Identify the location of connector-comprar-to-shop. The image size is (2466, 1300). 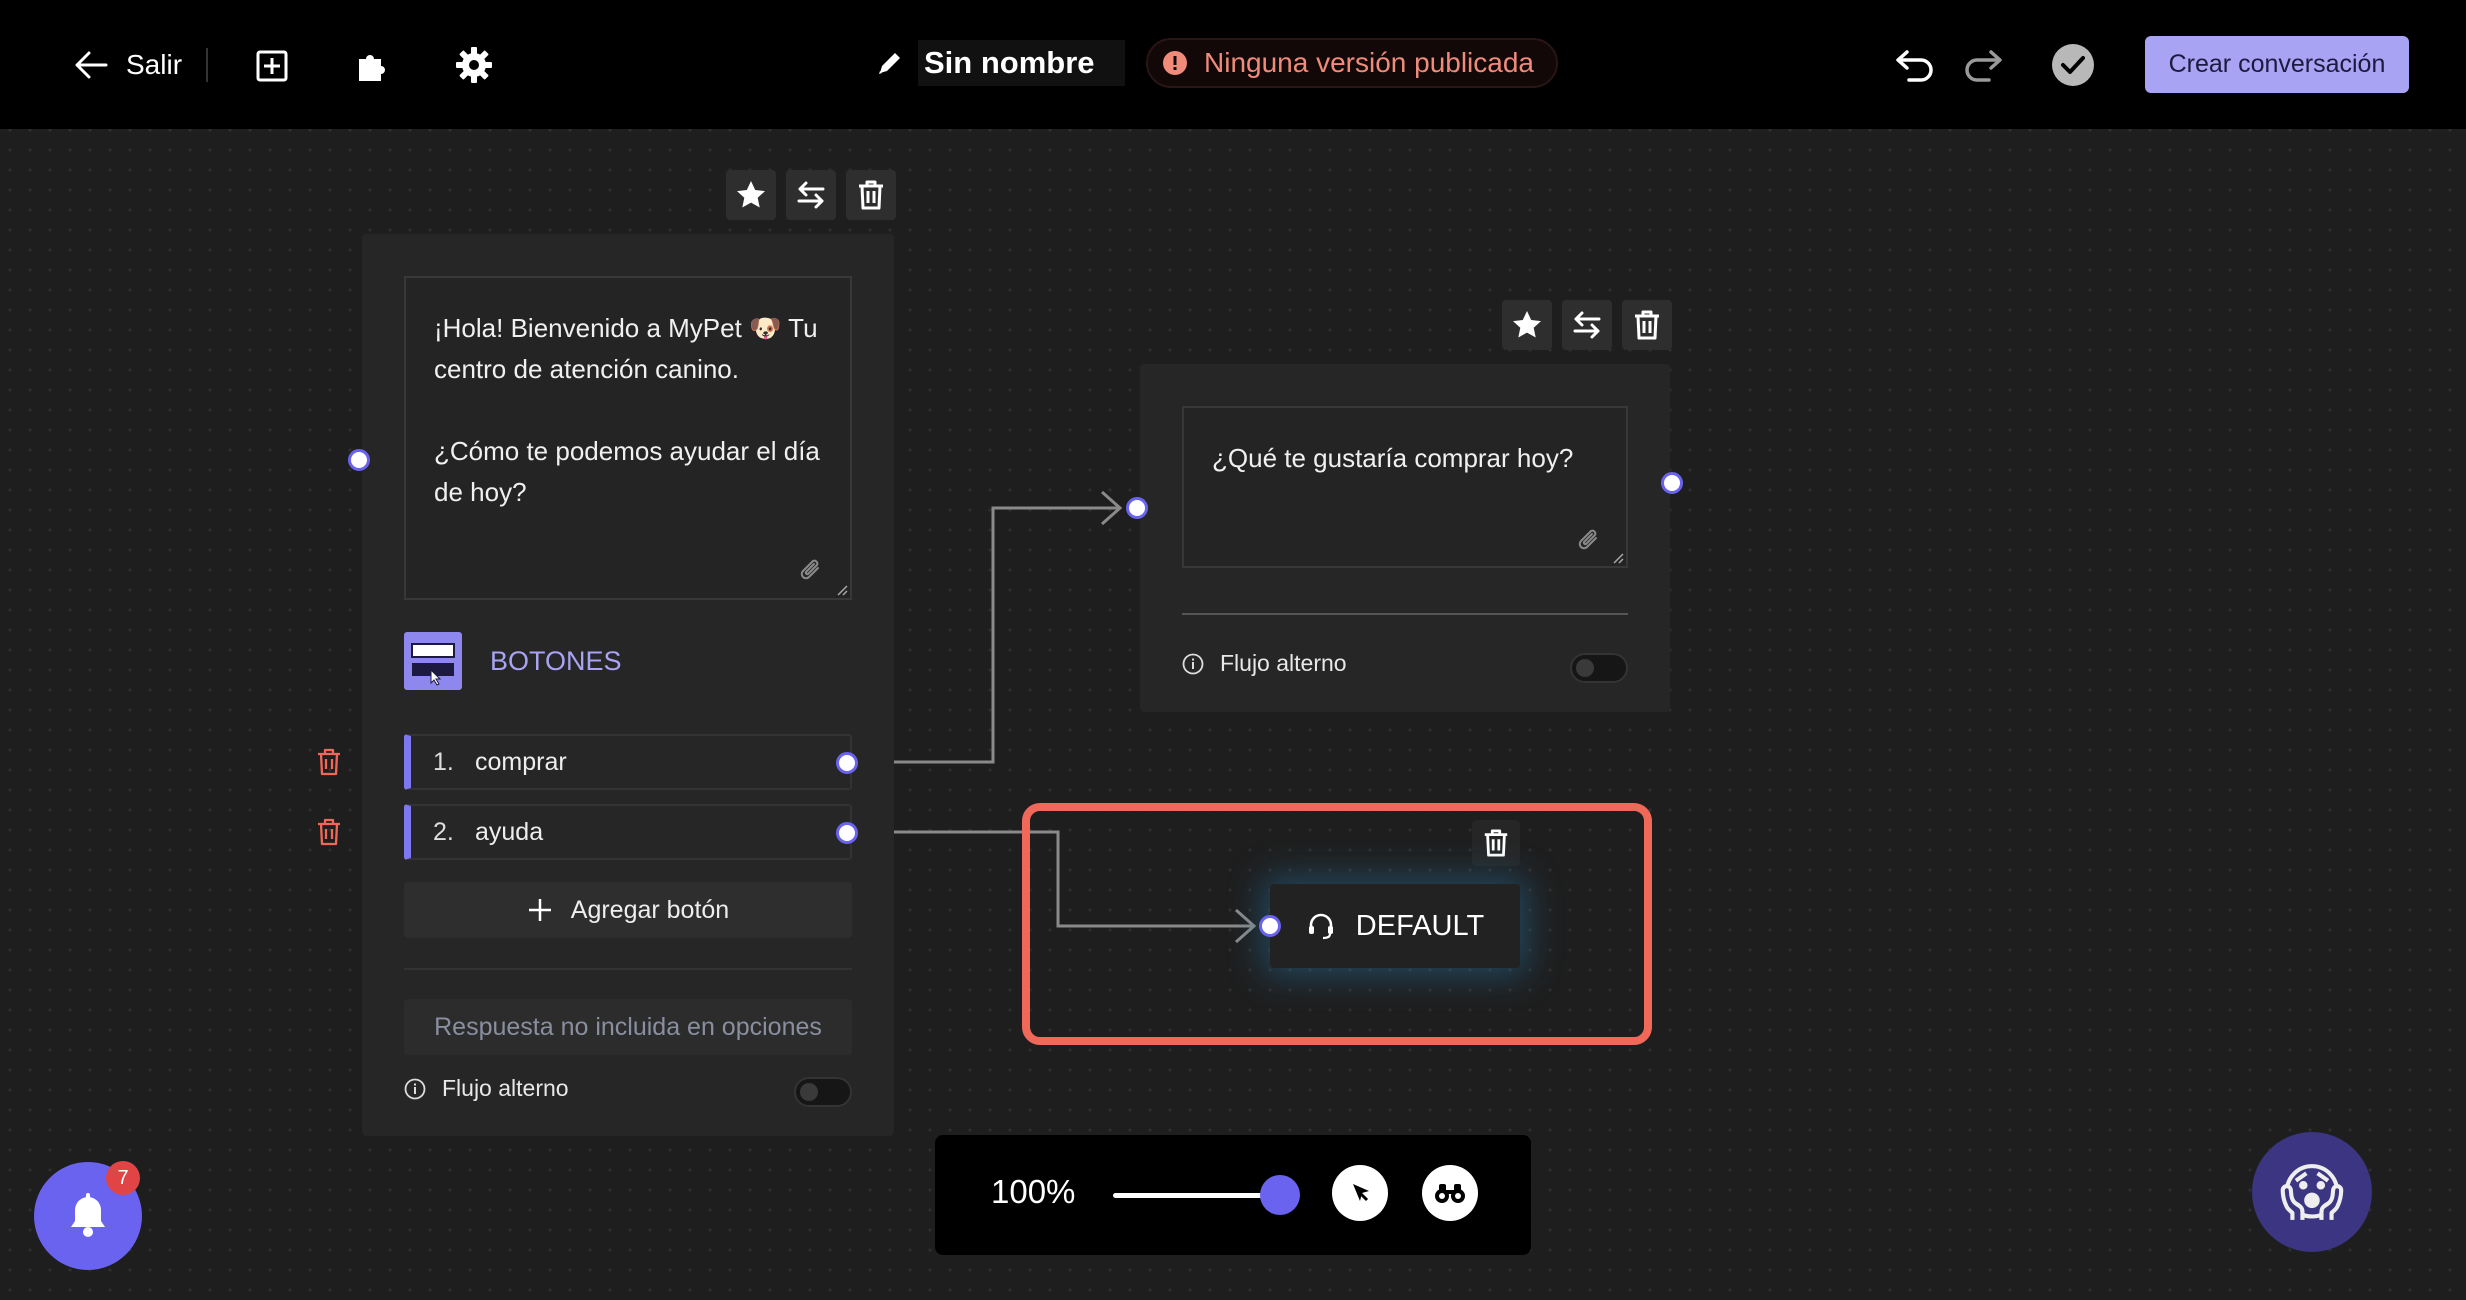
(1006, 635).